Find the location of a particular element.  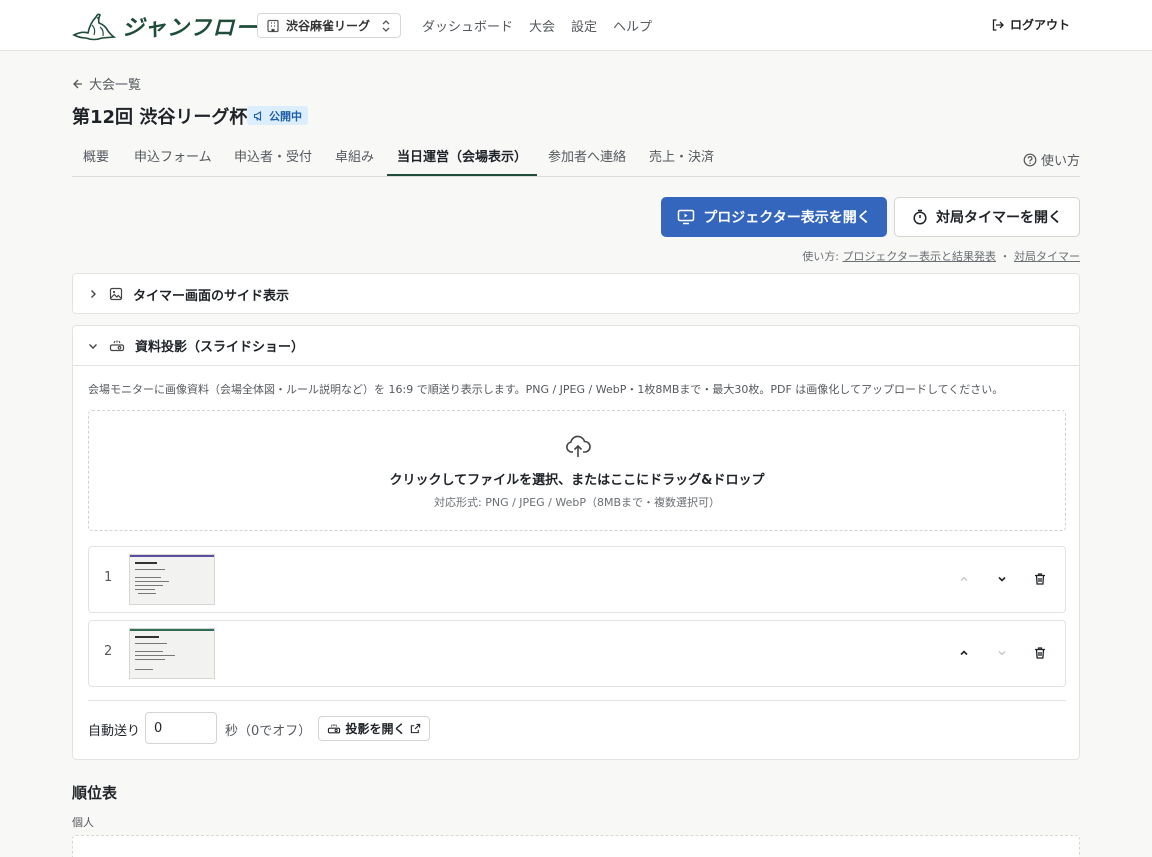

dropzone-sub-text: 対応形式: PNG / JPEG / WebP（8MBまで・複数選択可） is located at coordinates (577, 502).